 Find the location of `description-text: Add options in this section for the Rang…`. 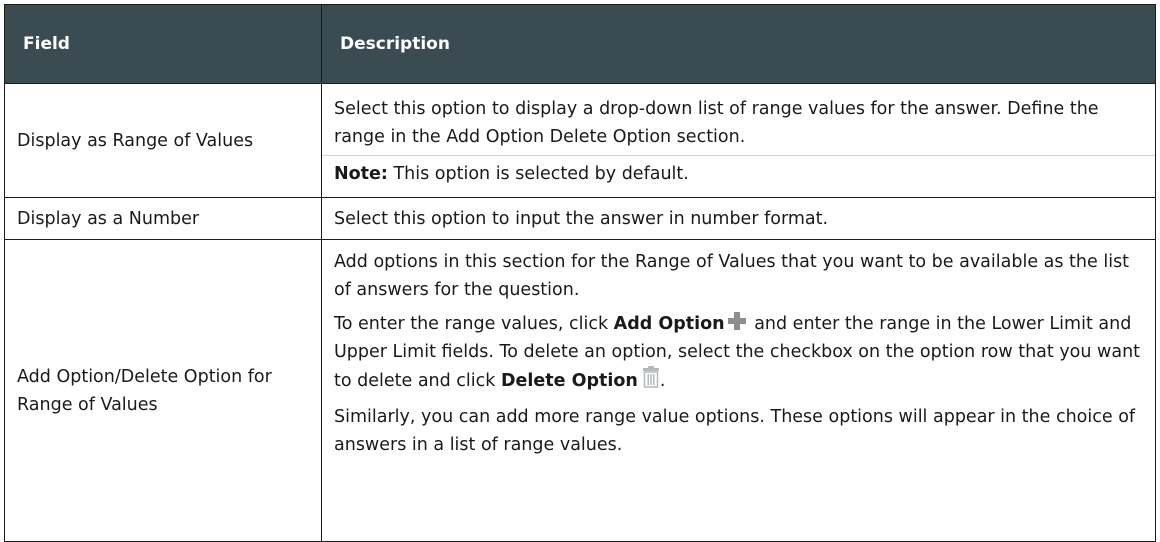

description-text: Add options in this section for the Rang… is located at coordinates (732, 276).